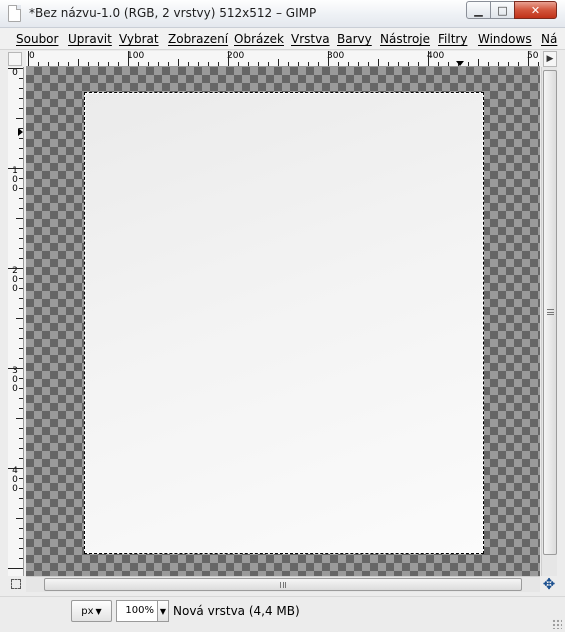  What do you see at coordinates (549, 584) in the screenshot?
I see `navigate-button: ✥` at bounding box center [549, 584].